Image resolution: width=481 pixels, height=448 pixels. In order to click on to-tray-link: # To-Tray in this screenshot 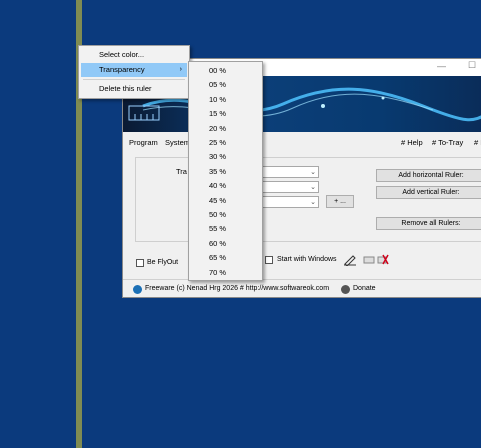, I will do `click(447, 142)`.